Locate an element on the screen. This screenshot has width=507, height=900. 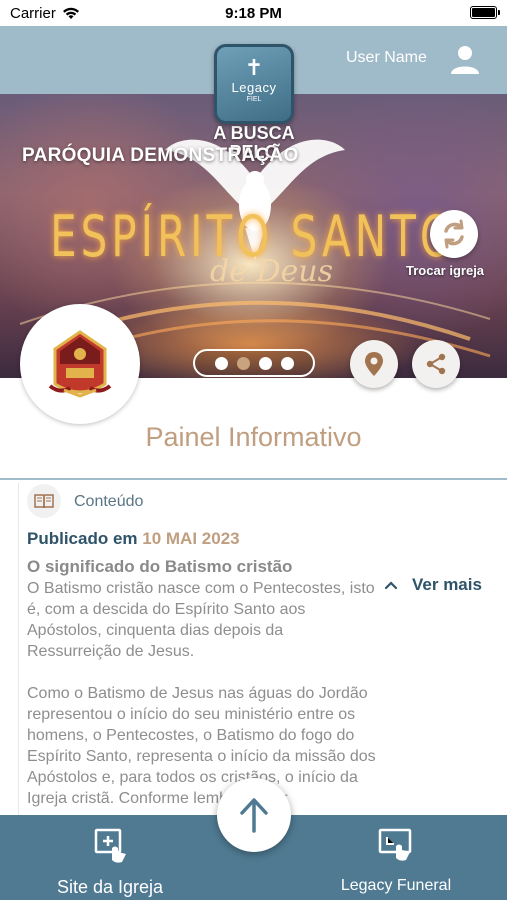
scroll-to-top-button is located at coordinates (254, 815).